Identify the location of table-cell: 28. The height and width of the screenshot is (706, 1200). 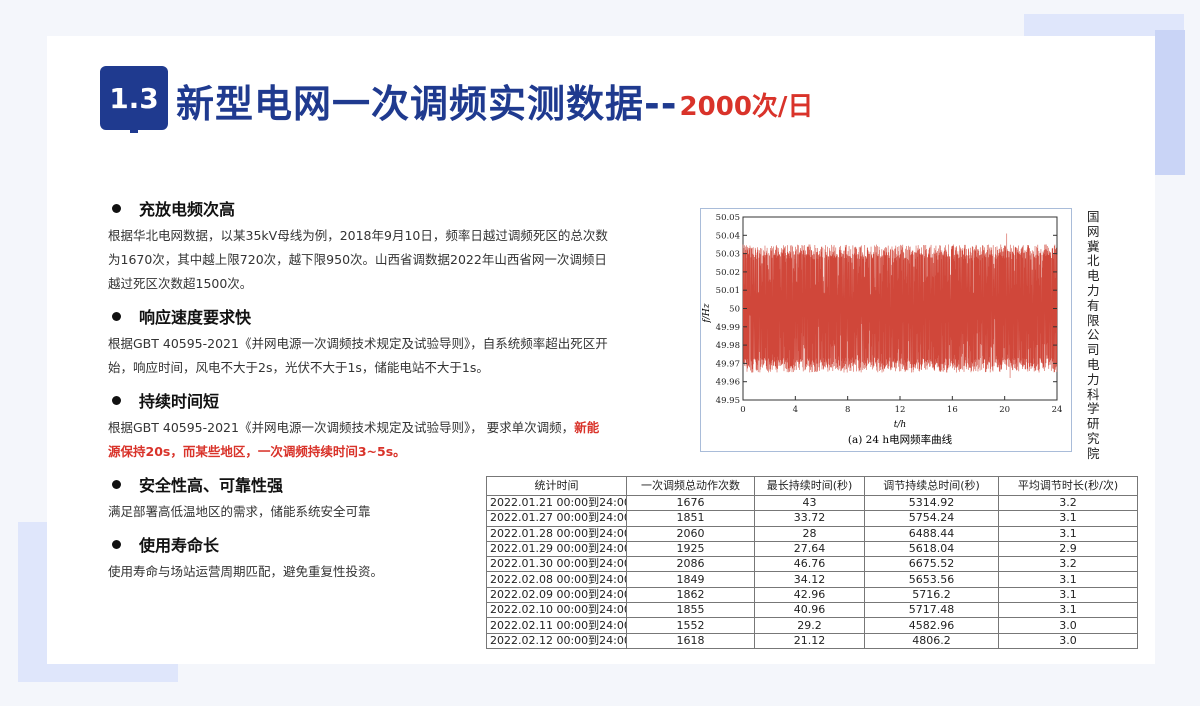
(809, 533).